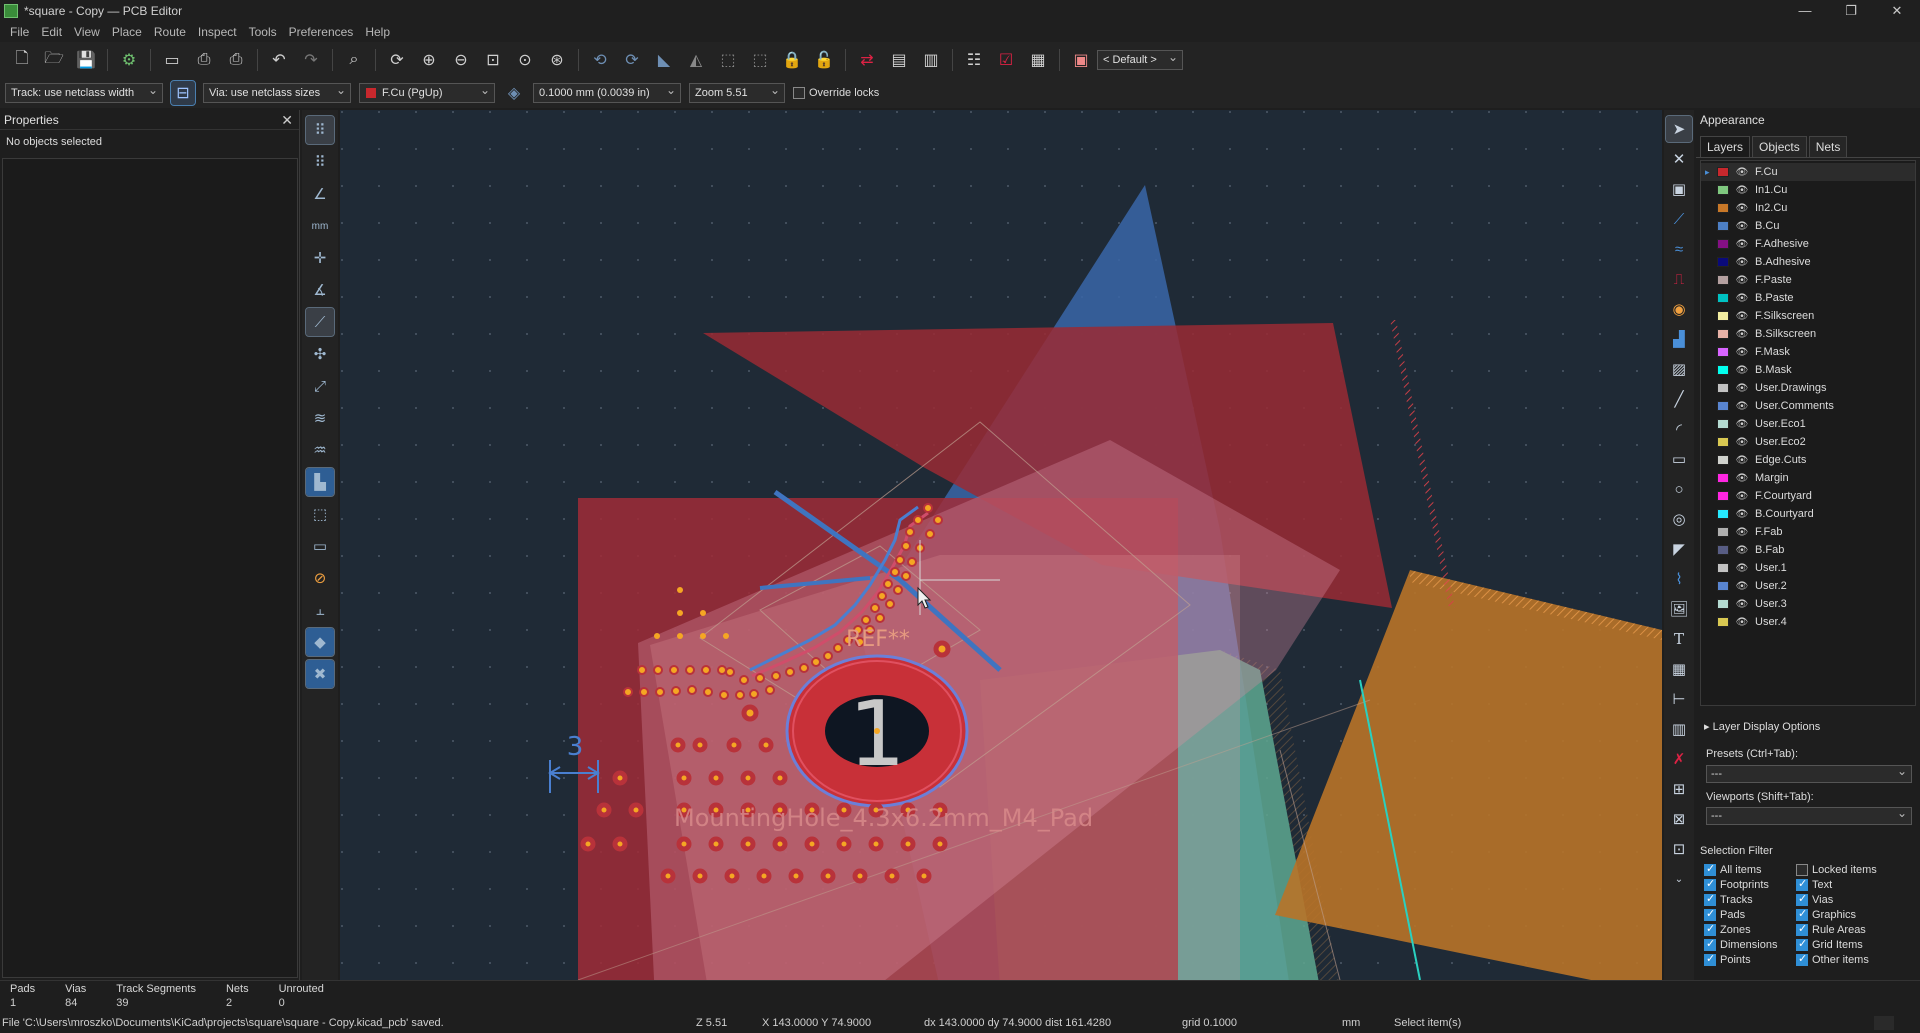 The height and width of the screenshot is (1033, 1920). I want to click on measure-tool-icon: ⊡, so click(1679, 849).